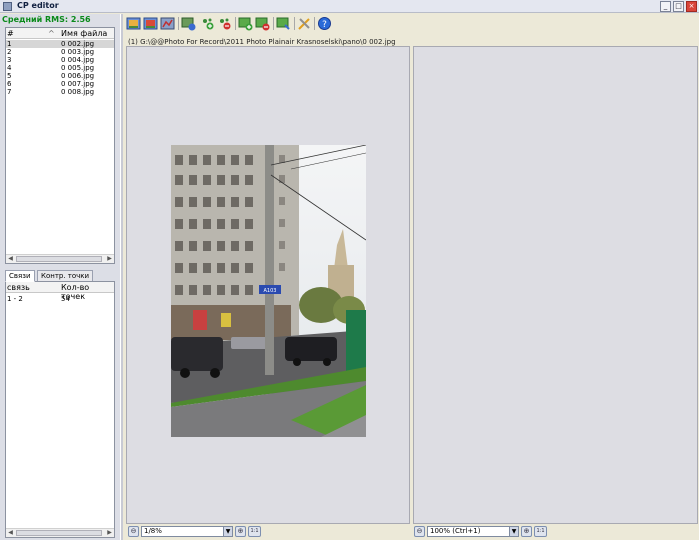 The image size is (699, 540). Describe the element at coordinates (78, 52) in the screenshot. I see `row-filename: 0 003.jpg` at that location.